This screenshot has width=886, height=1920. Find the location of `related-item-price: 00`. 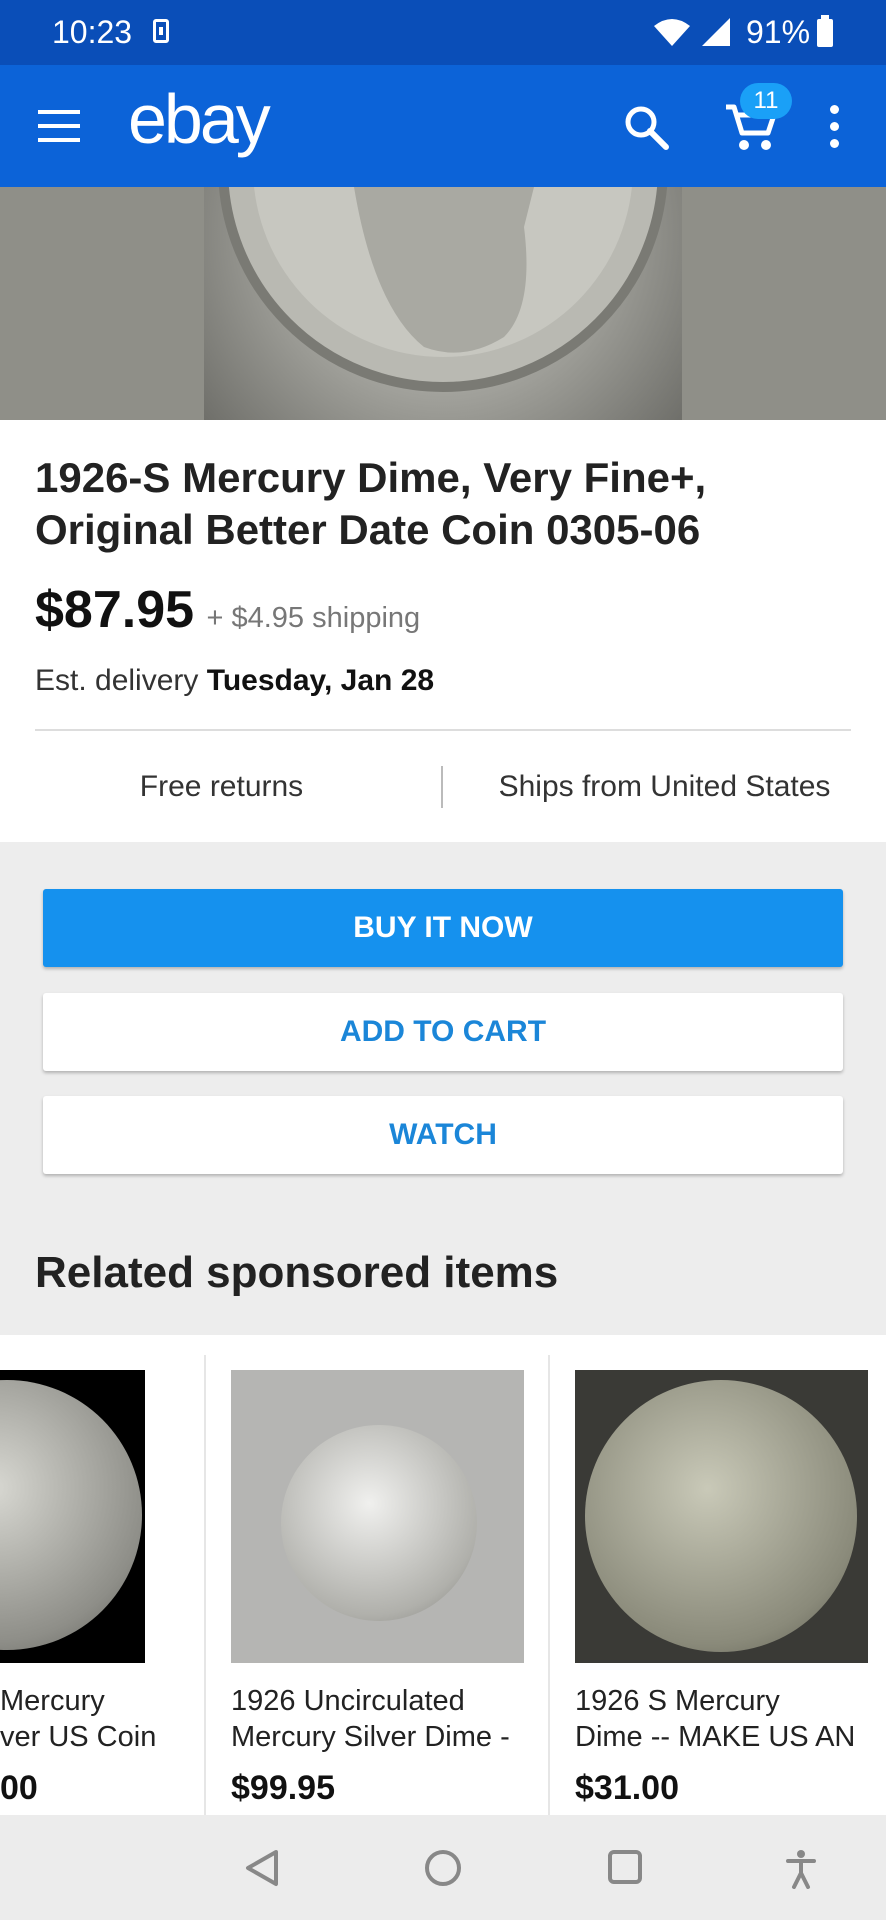

related-item-price: 00 is located at coordinates (19, 1788).